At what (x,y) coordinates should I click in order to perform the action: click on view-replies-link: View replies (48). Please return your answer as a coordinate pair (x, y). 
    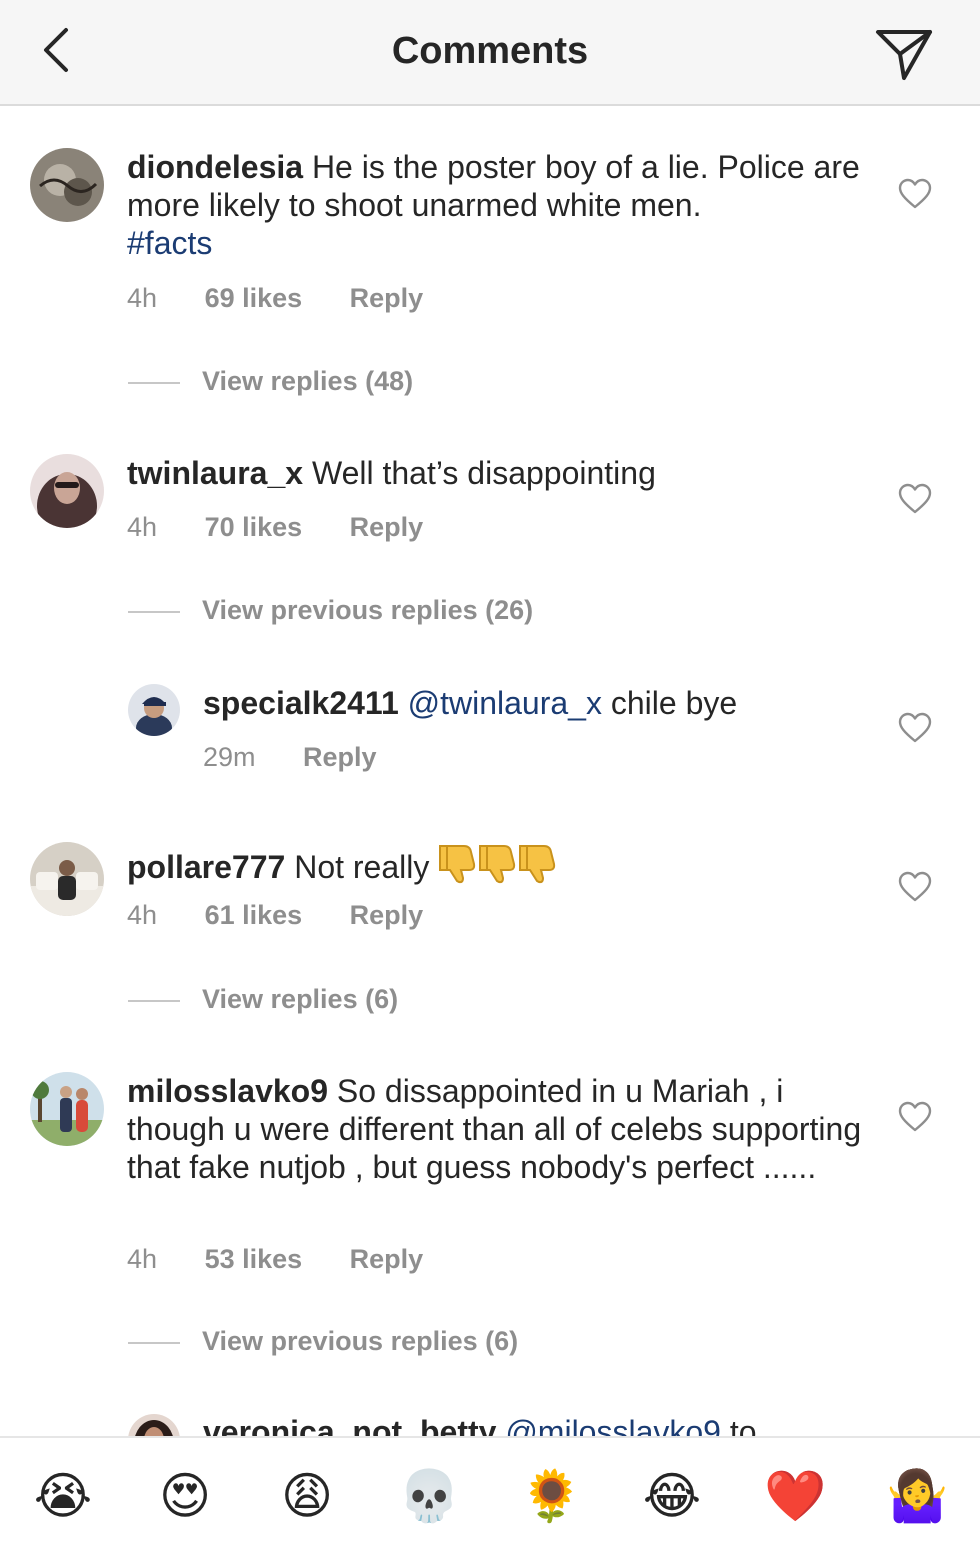
    Looking at the image, I should click on (270, 386).